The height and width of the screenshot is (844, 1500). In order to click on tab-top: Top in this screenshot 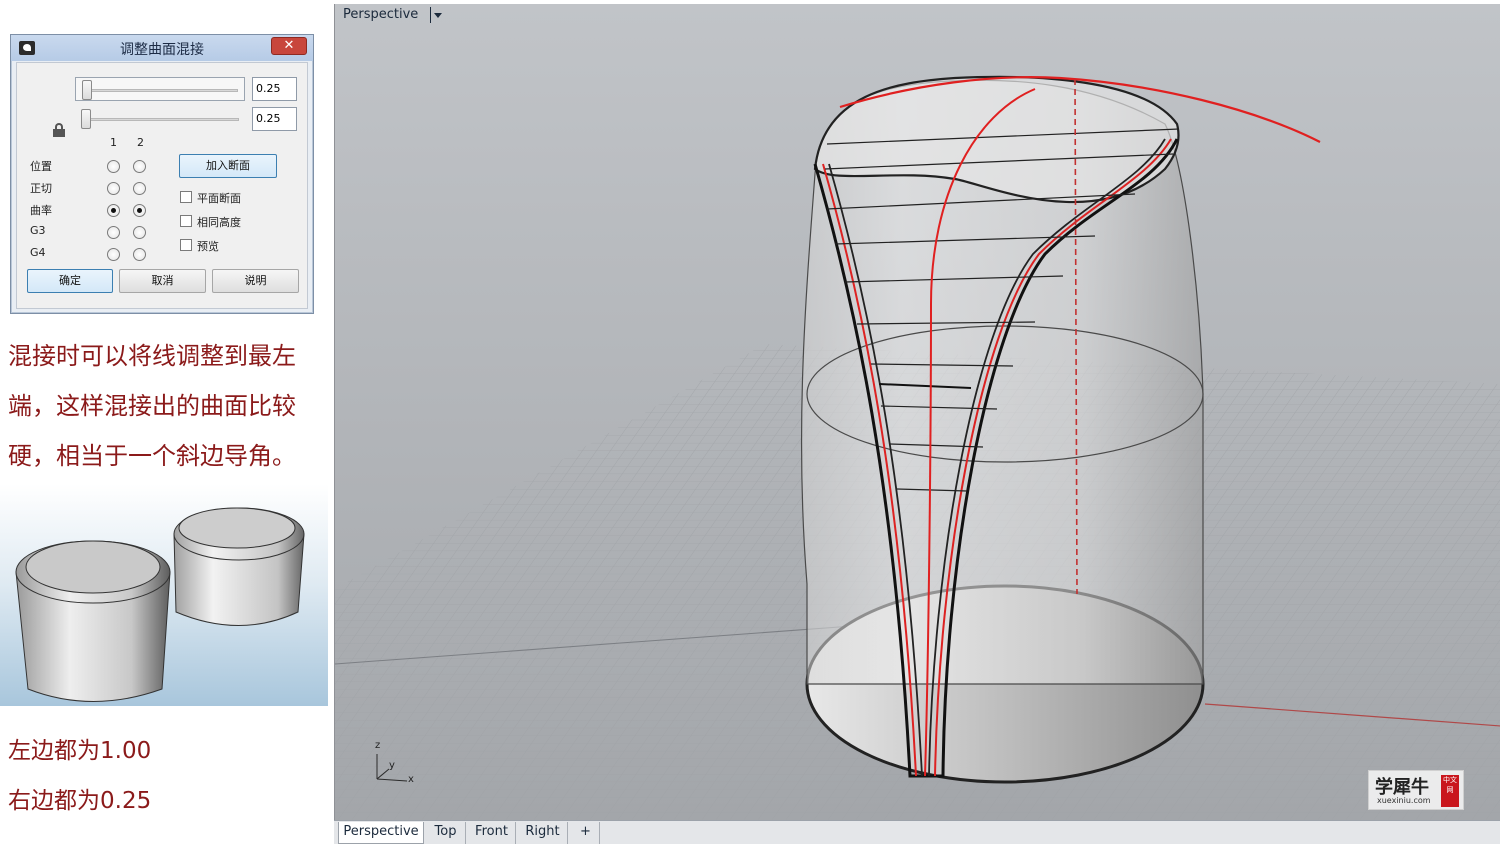, I will do `click(446, 833)`.